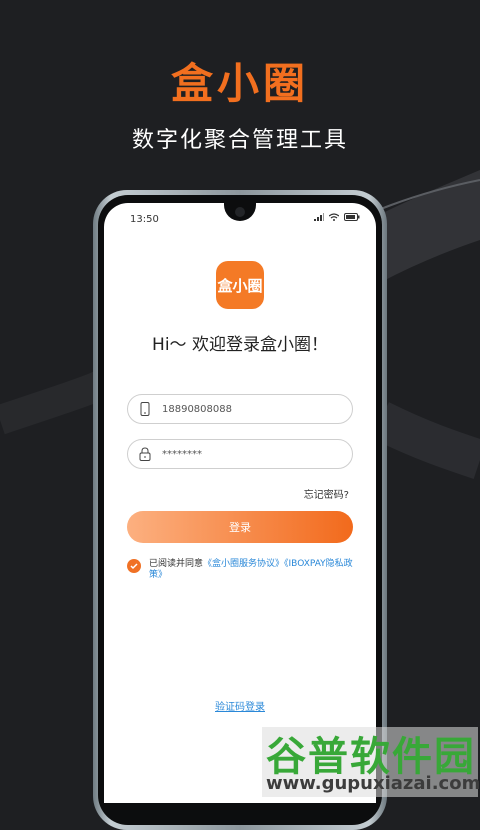  I want to click on front-camera-icon, so click(240, 212).